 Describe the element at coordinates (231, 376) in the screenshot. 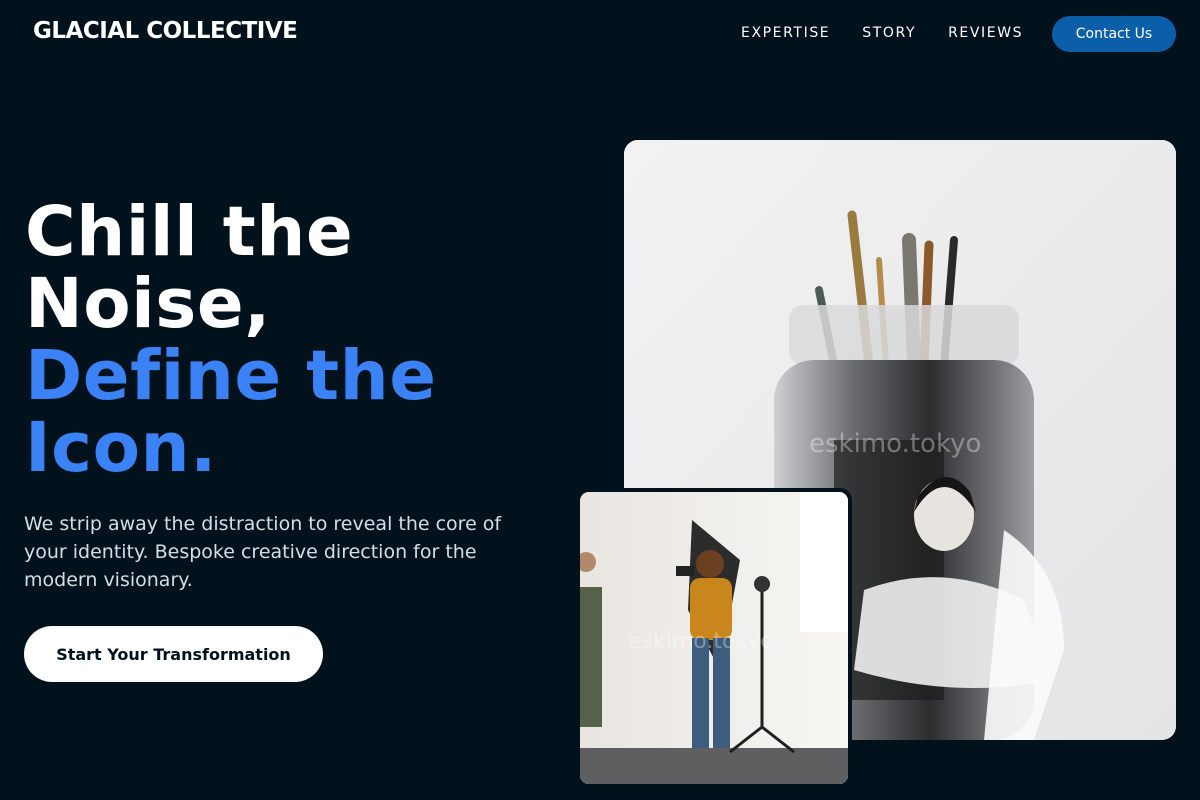

I see `headline-line-3: Define the` at that location.